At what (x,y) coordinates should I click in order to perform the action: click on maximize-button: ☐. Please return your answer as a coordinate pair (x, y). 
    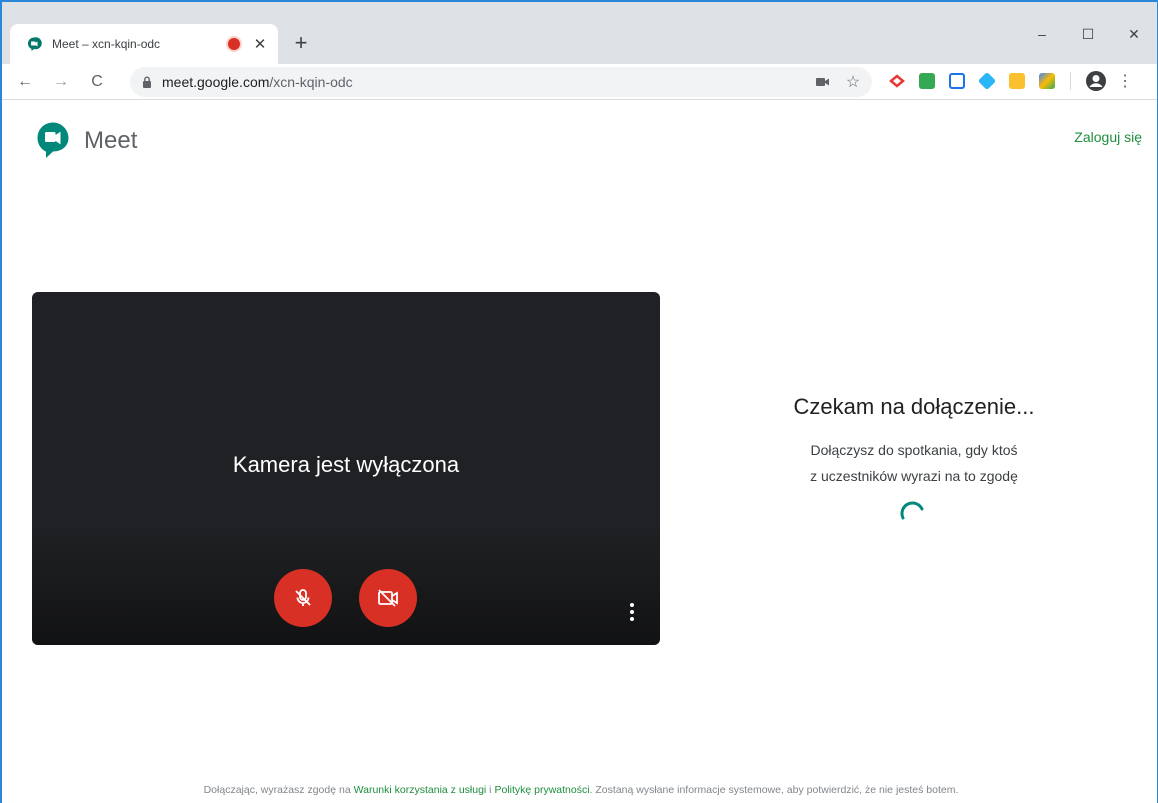
    Looking at the image, I should click on (1088, 34).